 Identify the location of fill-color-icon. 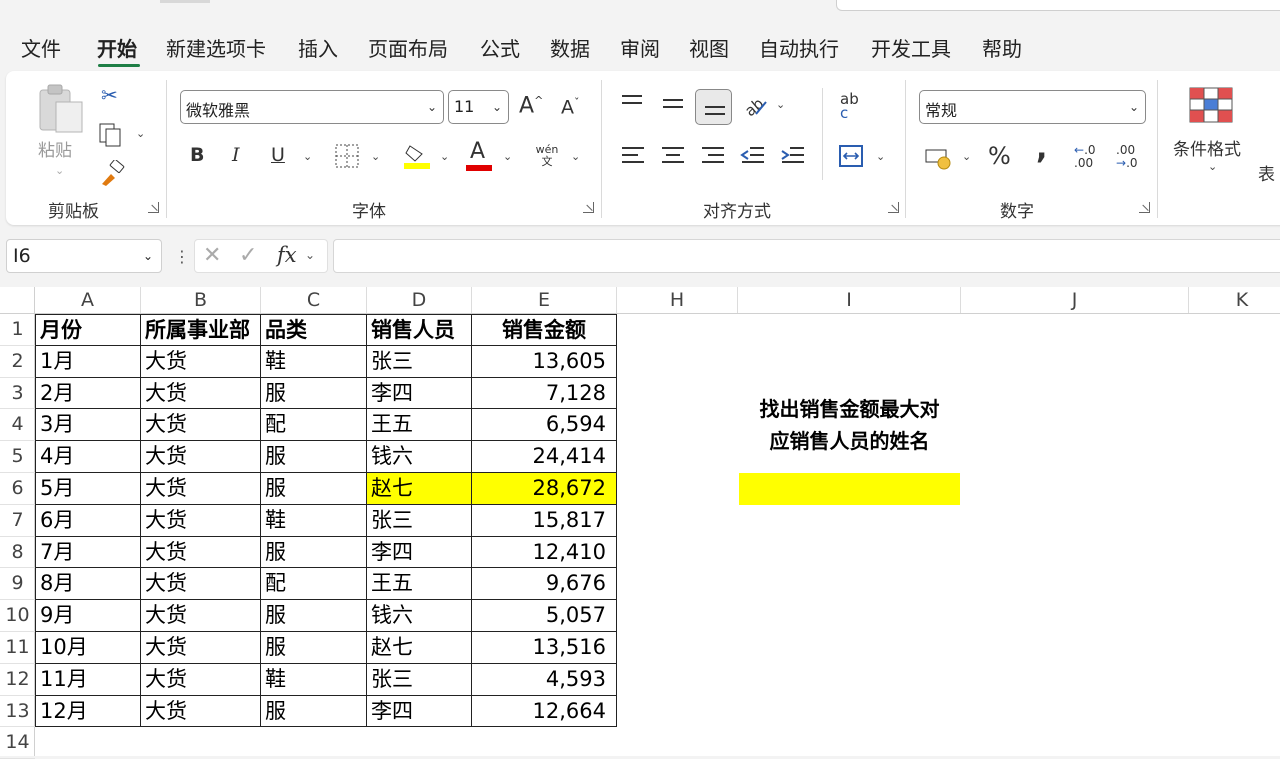
(417, 156).